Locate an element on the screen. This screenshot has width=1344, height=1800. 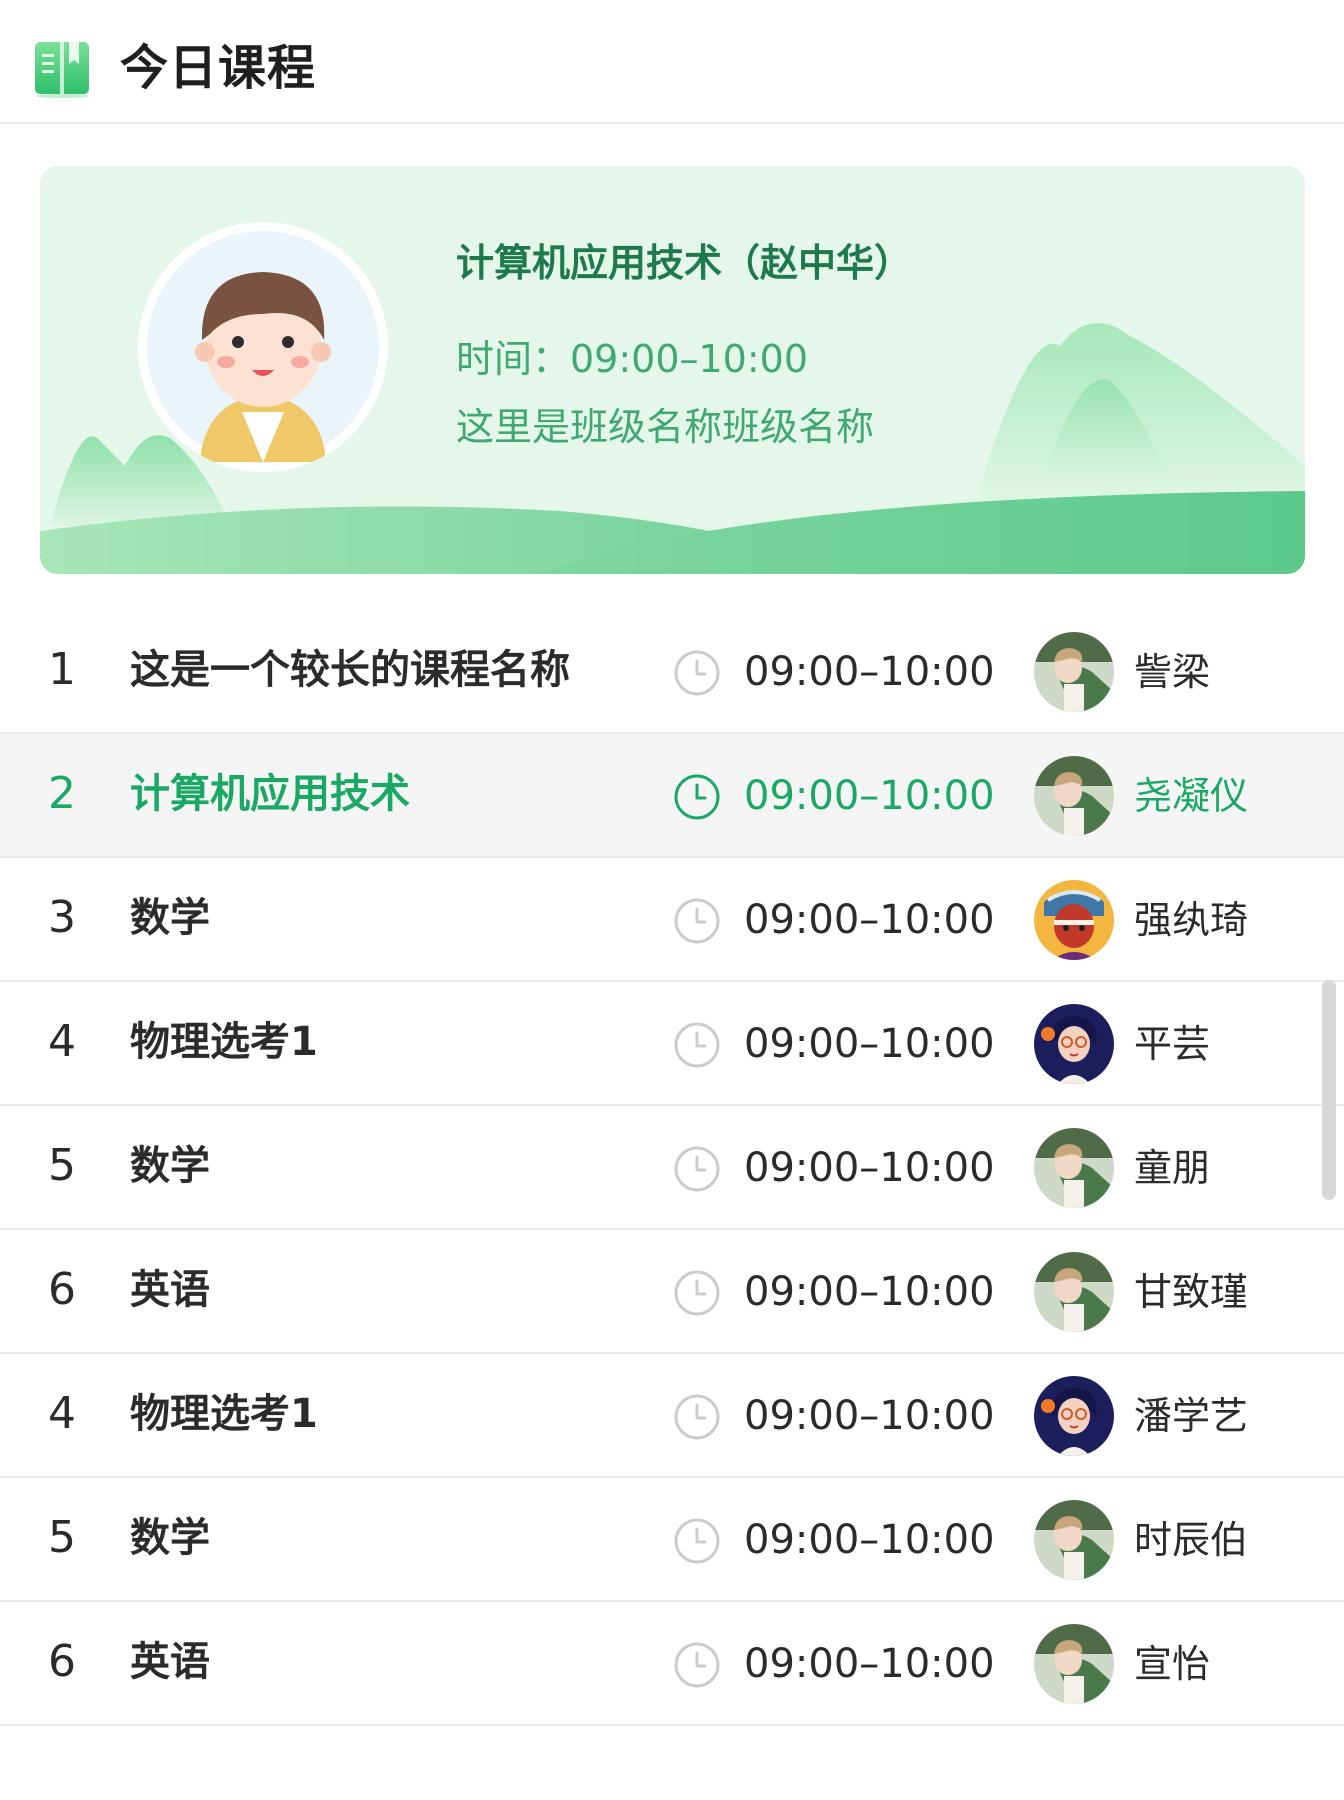
teacher-name: 尧凝仪 is located at coordinates (1191, 796).